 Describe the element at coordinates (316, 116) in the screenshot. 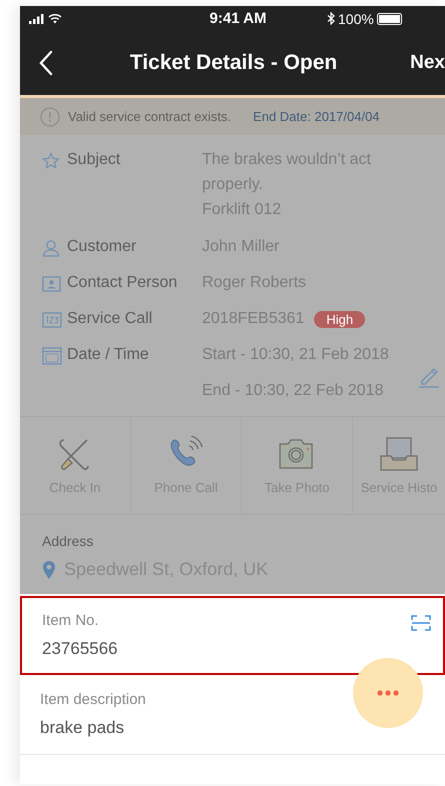

I see `end-date: End Date: 2017/04/04` at that location.